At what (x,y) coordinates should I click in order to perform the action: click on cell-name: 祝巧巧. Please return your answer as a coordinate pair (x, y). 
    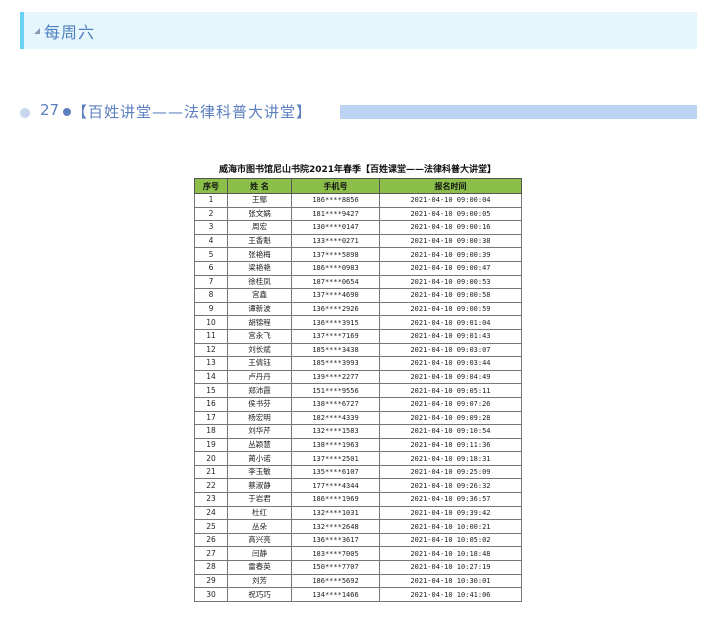
    Looking at the image, I should click on (259, 594).